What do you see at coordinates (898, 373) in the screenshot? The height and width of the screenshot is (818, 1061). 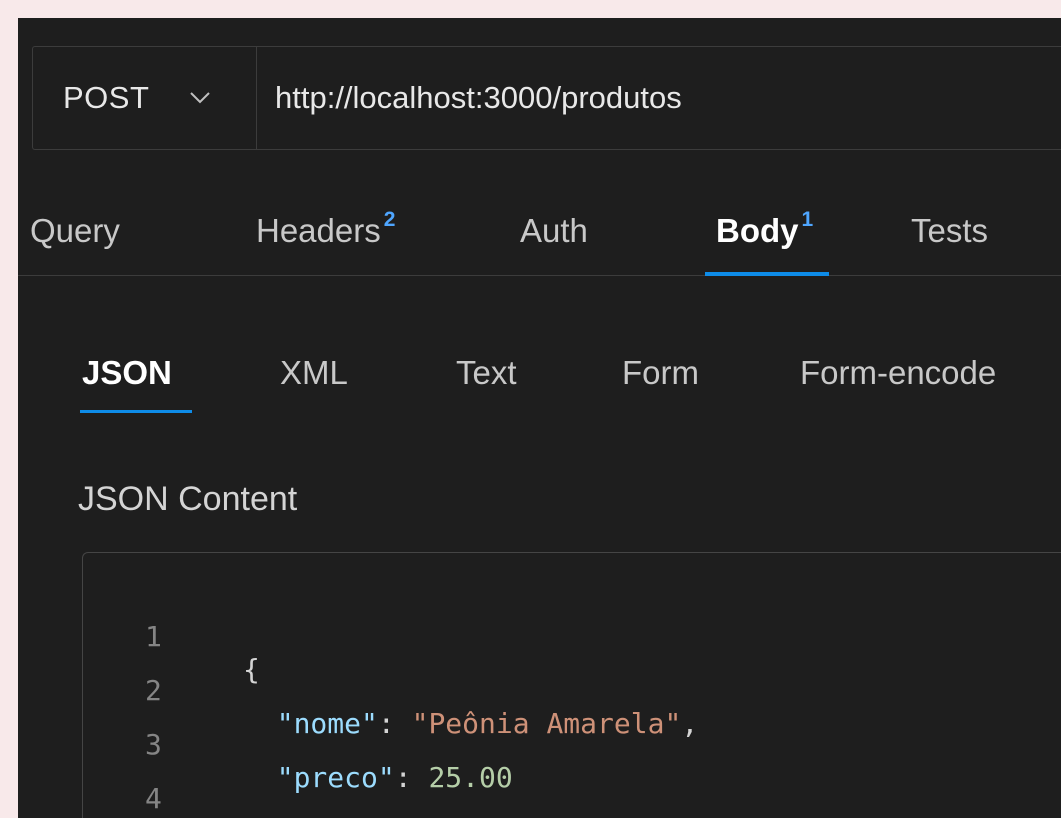 I see `body-tab-form-encode: Form-encode` at bounding box center [898, 373].